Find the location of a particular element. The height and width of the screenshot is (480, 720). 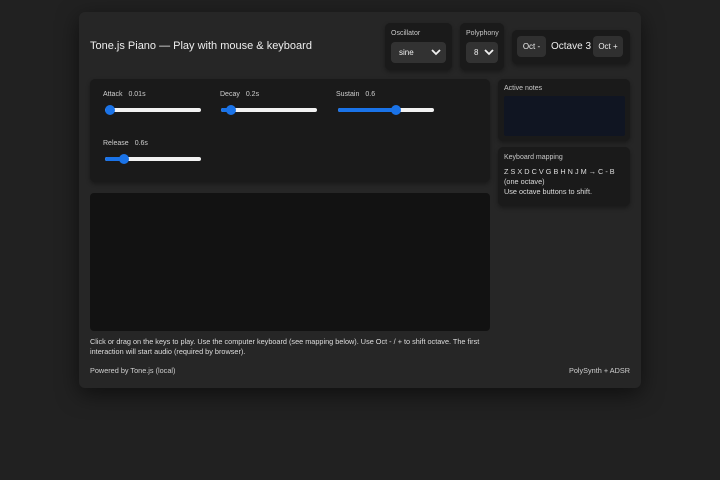

oscillator-value: sine is located at coordinates (406, 52).